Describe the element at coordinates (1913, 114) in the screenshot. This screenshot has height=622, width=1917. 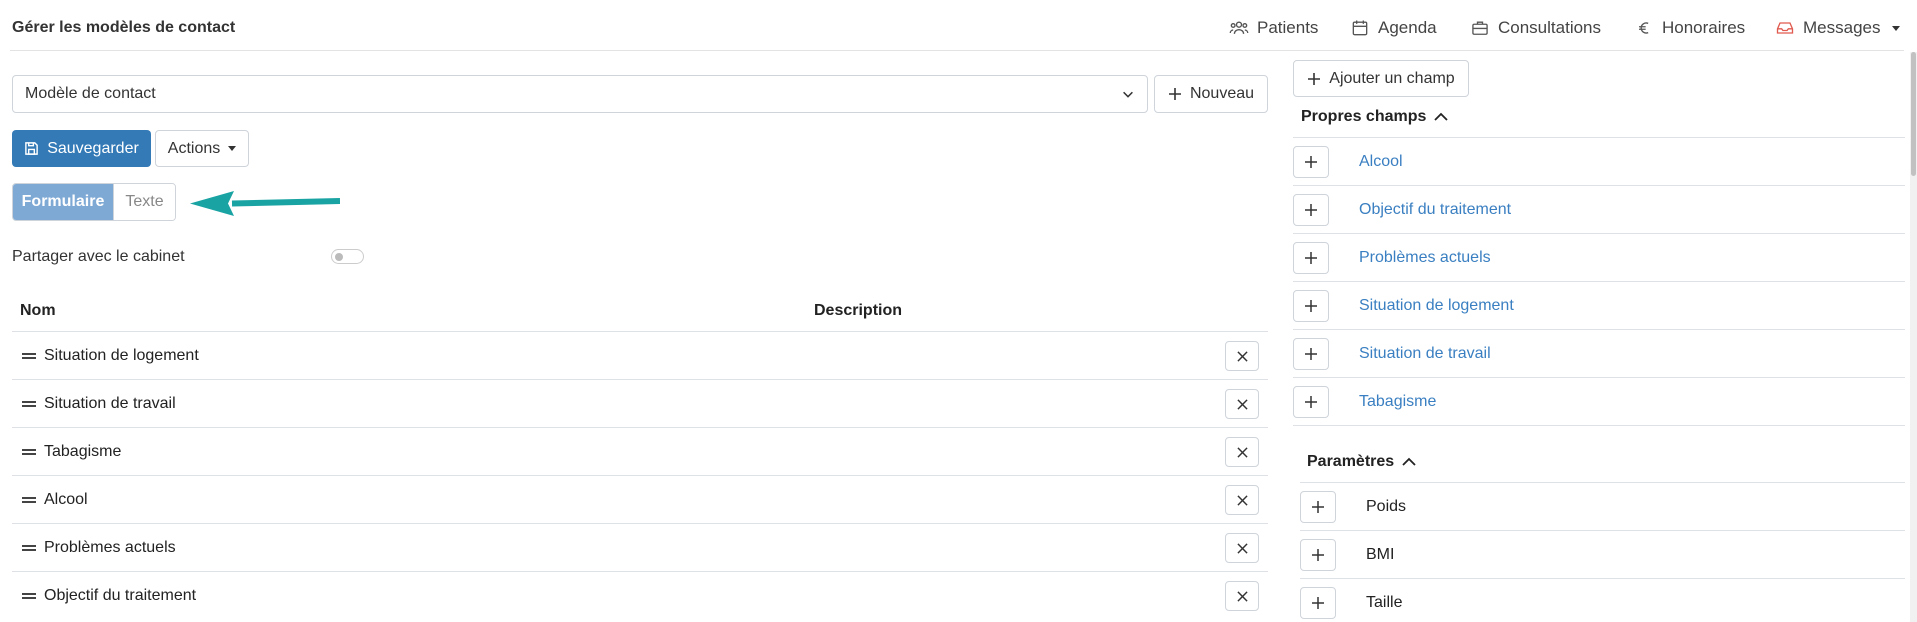
I see `scrollbar-thumb` at that location.